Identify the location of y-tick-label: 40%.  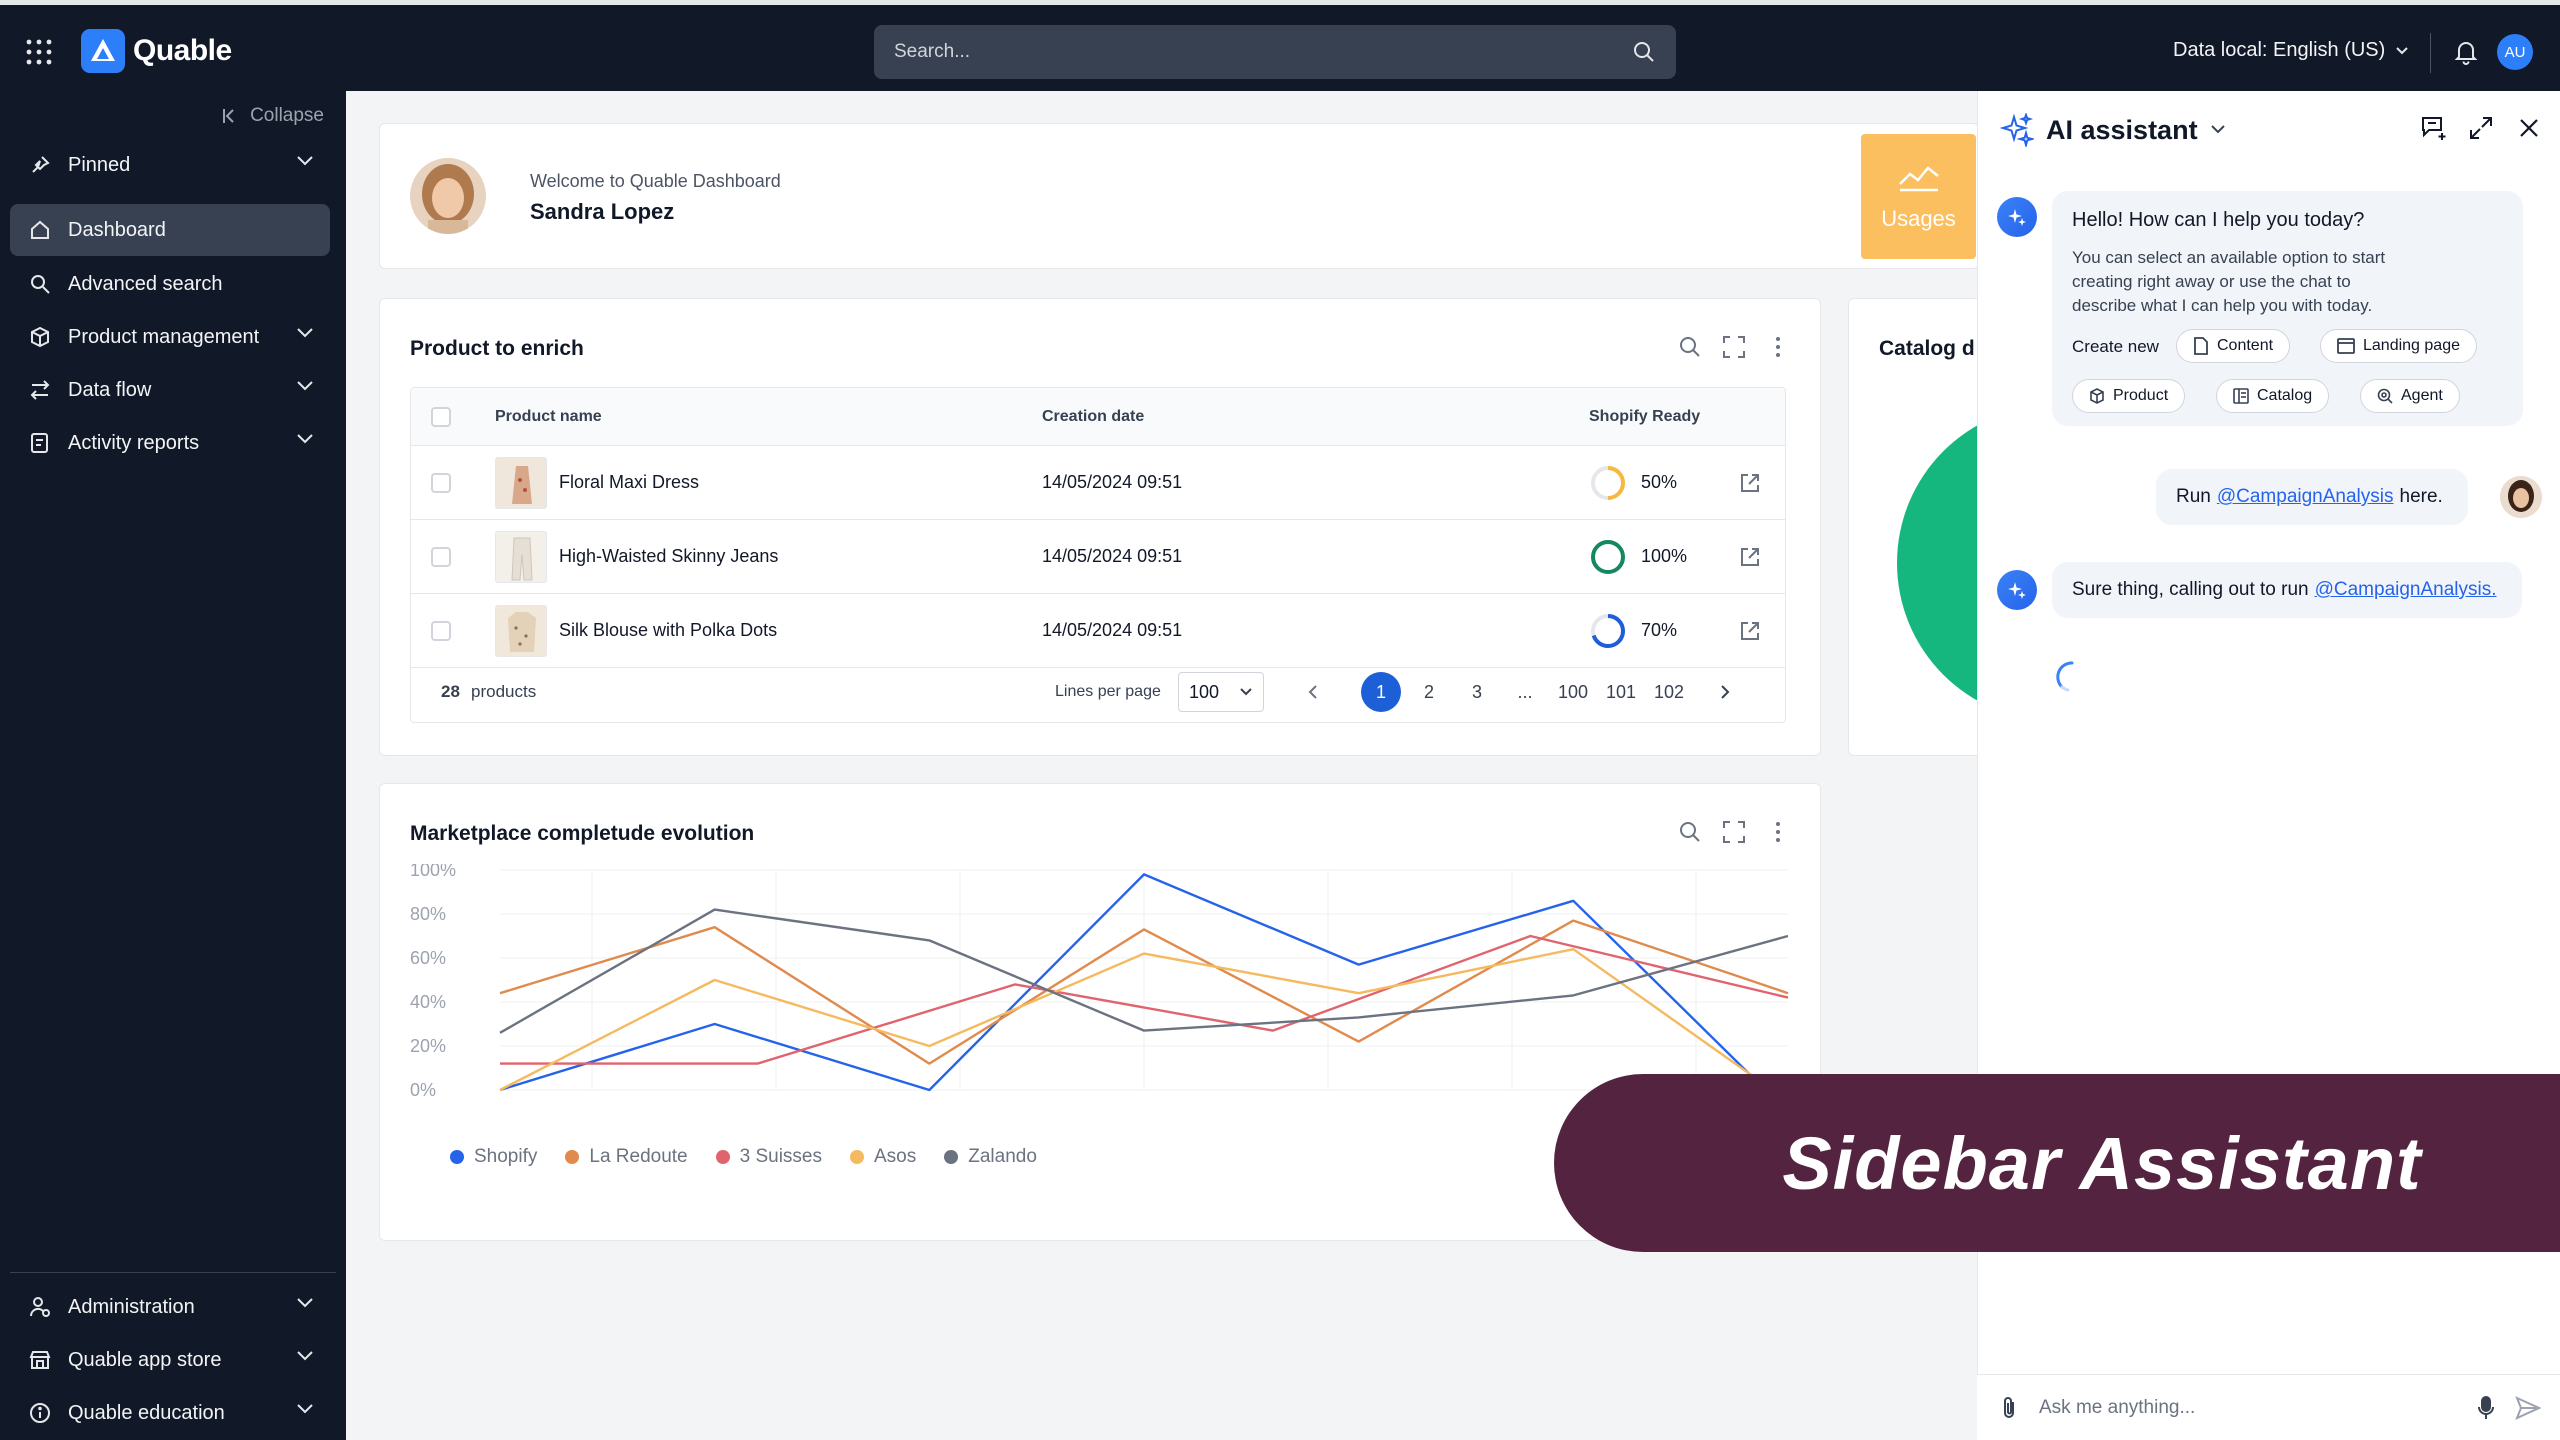
(428, 1002).